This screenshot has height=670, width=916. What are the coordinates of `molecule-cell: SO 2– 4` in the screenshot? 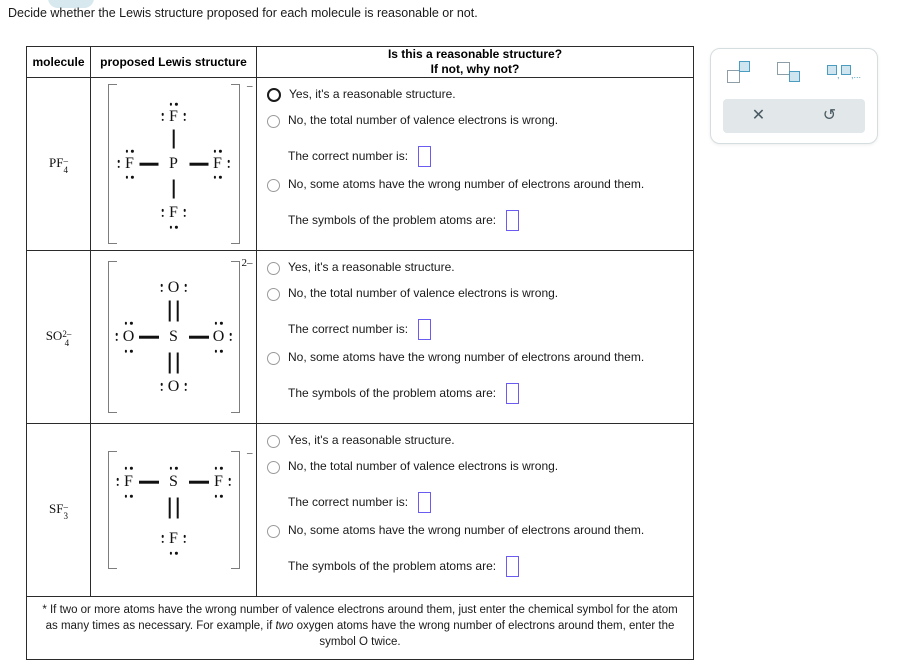 It's located at (58, 337).